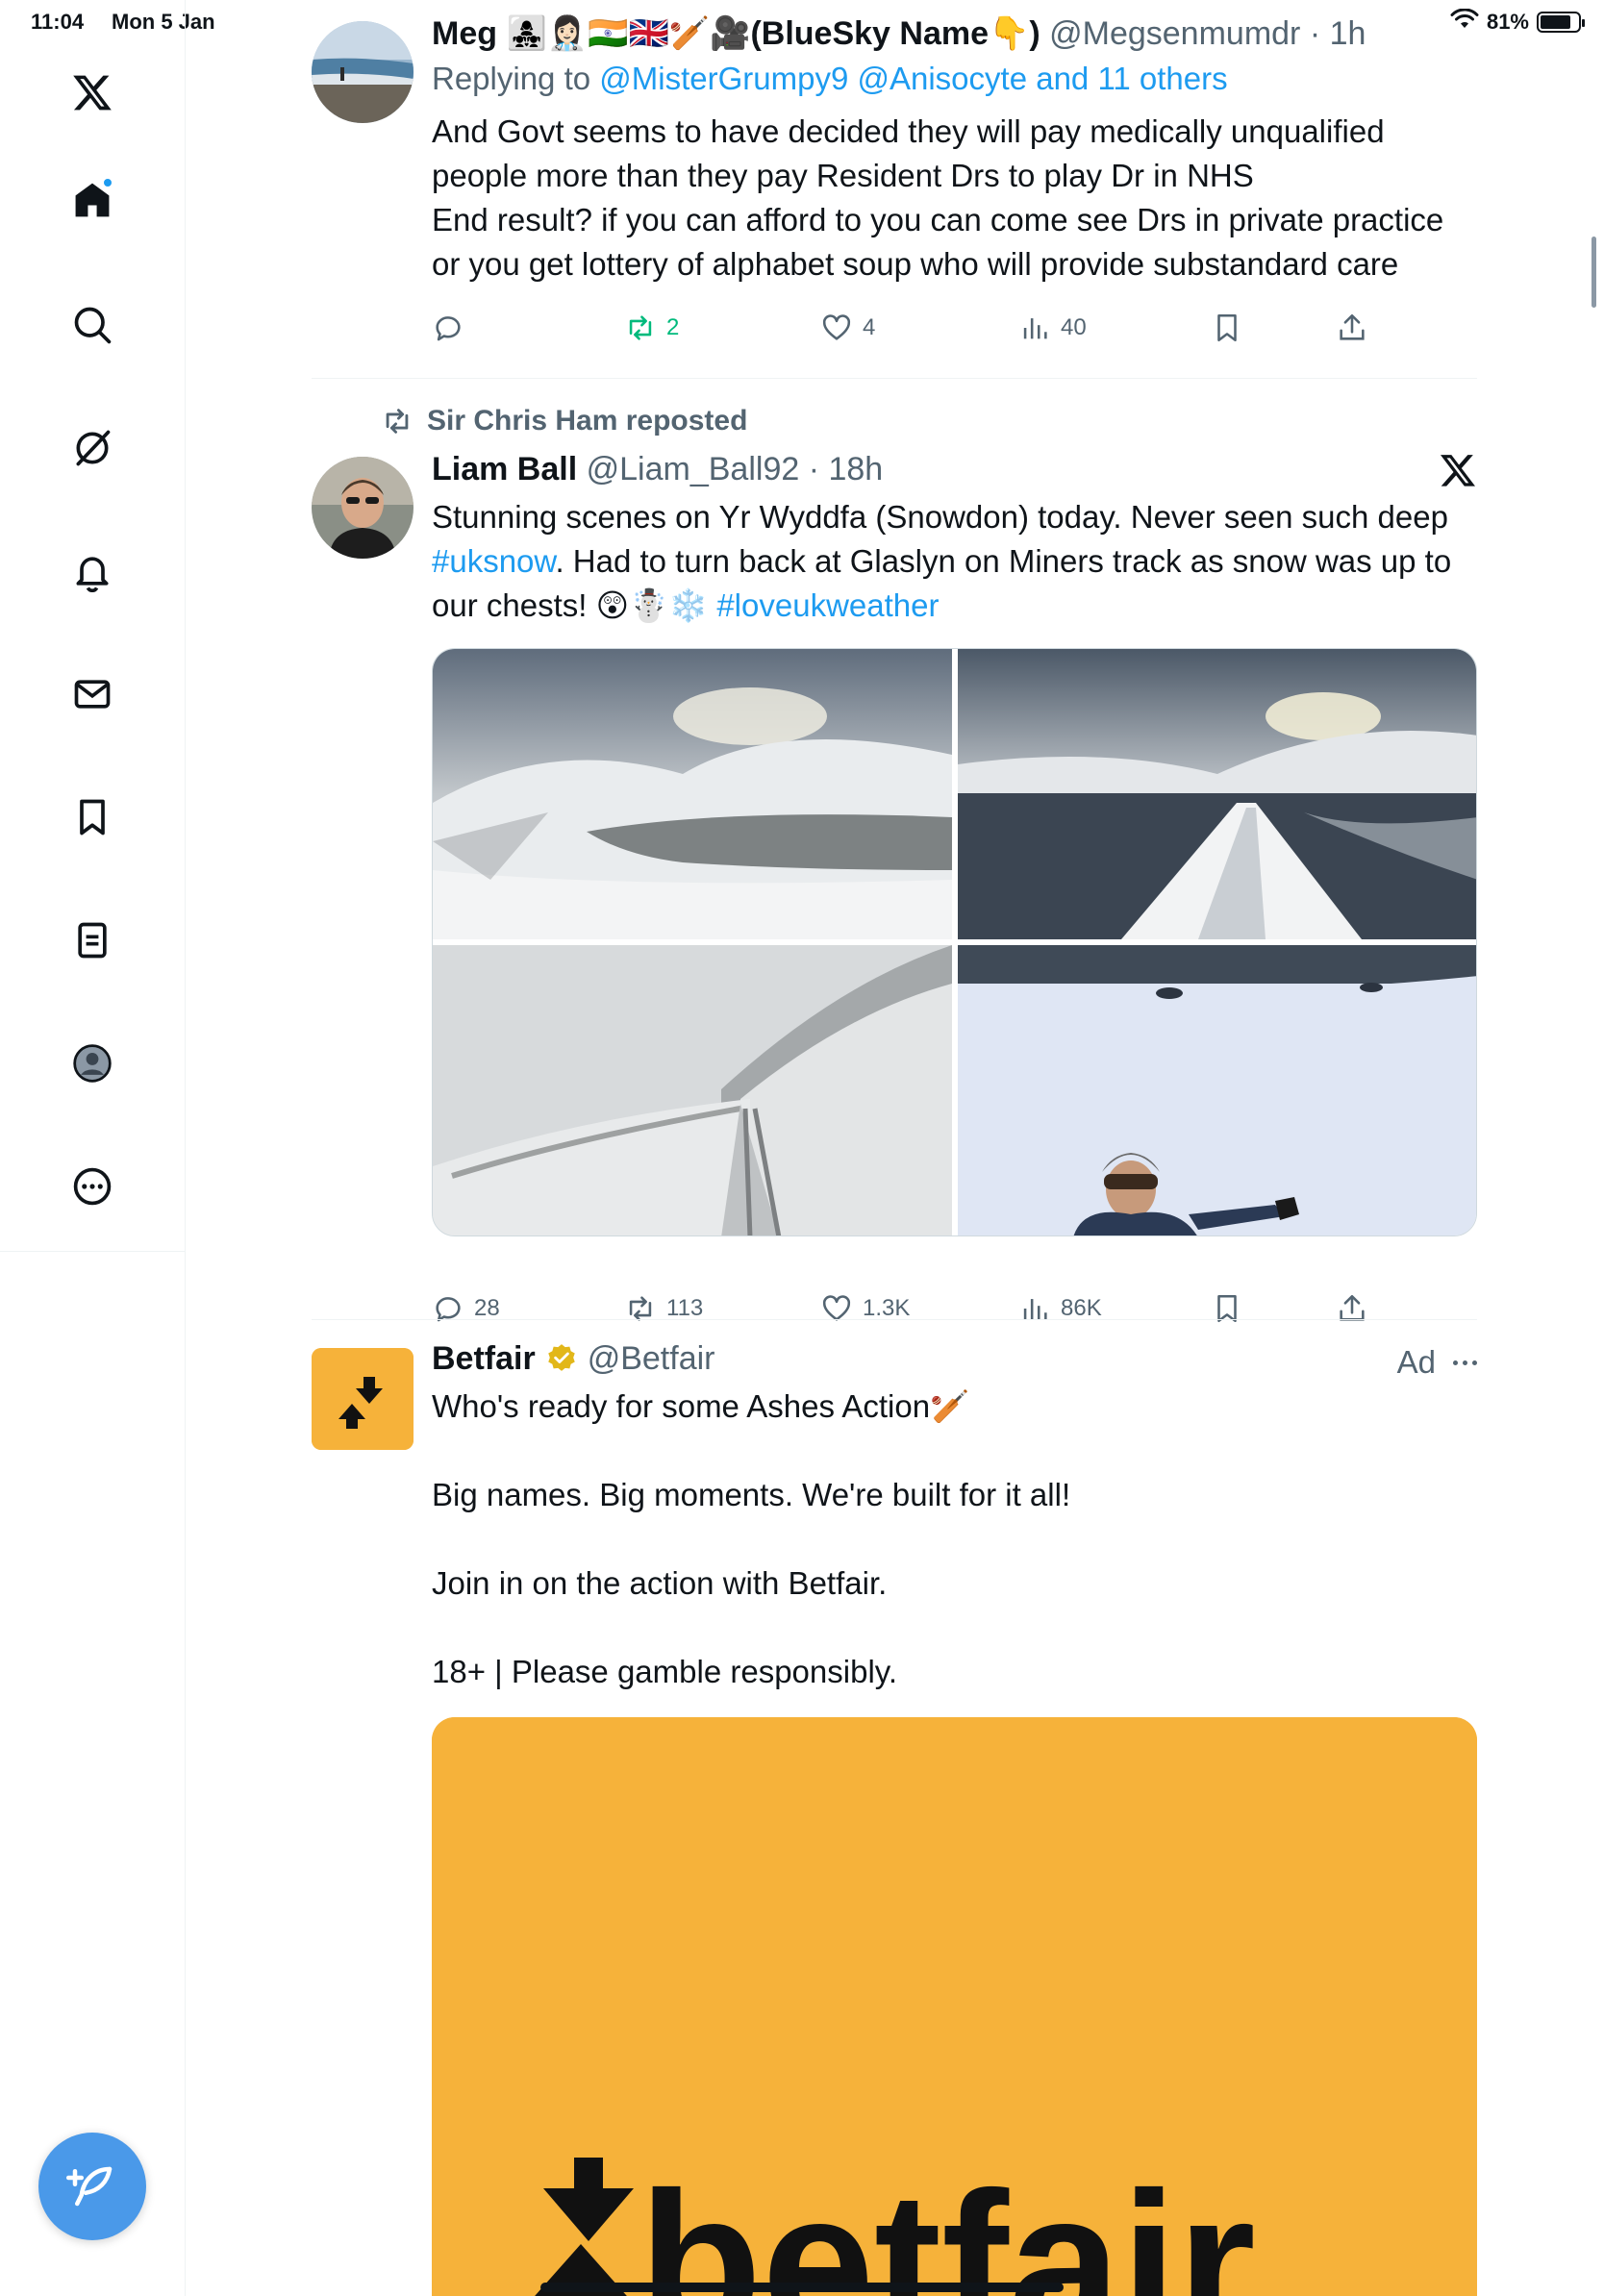 Image resolution: width=1604 pixels, height=2296 pixels. I want to click on ad-label-area: Ad, so click(1437, 1362).